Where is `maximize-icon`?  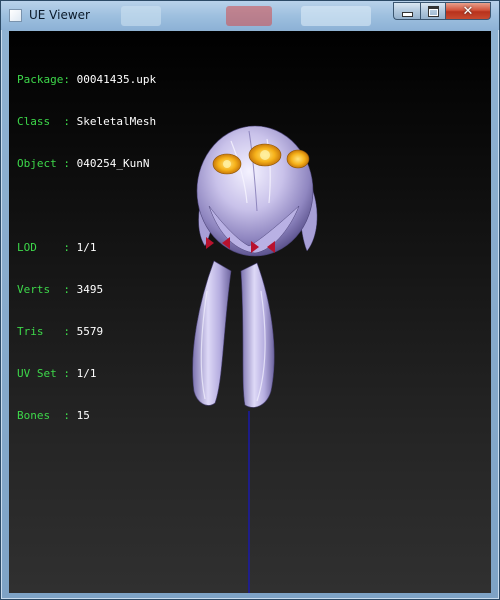 maximize-icon is located at coordinates (433, 11).